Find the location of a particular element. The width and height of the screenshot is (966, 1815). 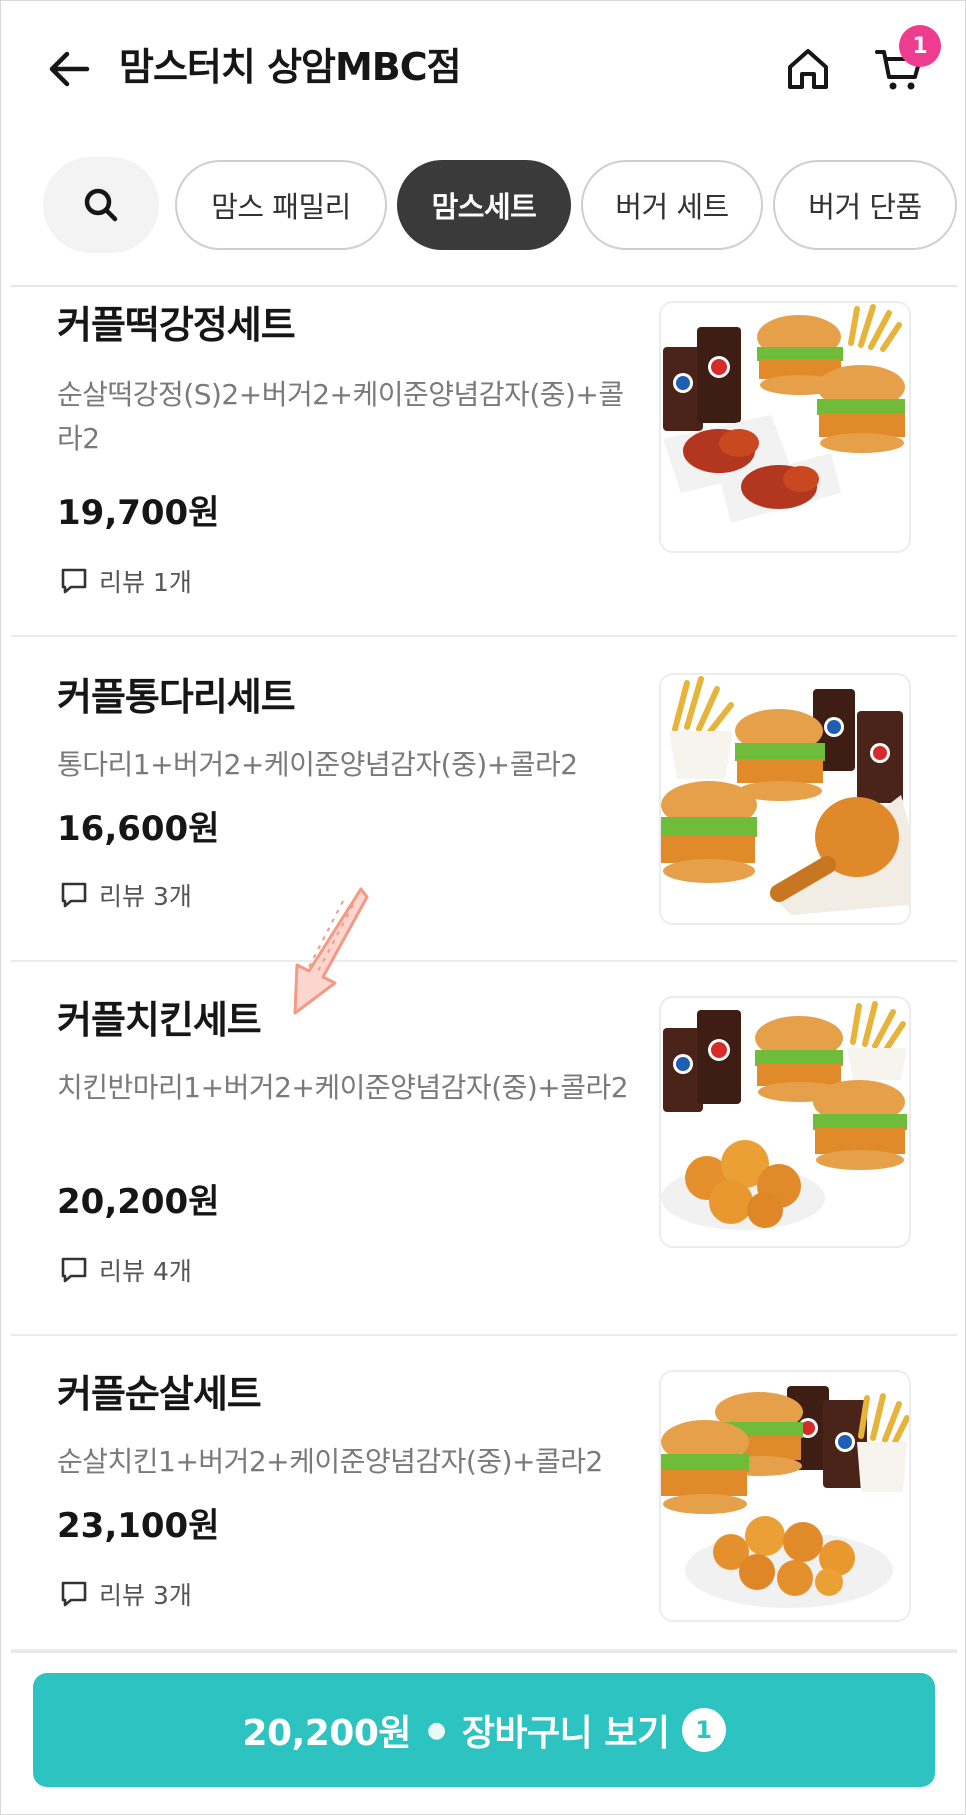

food-photo-couple-tteokgangjeong is located at coordinates (785, 427).